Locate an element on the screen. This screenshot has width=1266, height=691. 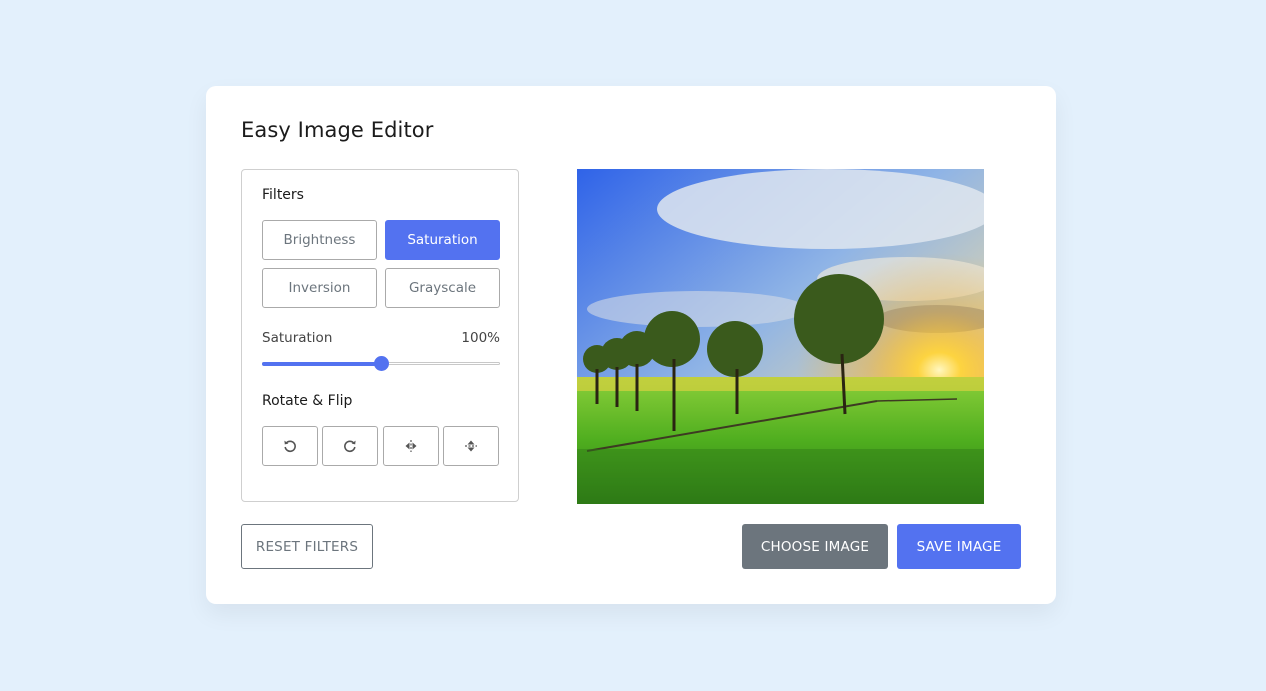
filter-saturation-button: Saturation is located at coordinates (442, 240).